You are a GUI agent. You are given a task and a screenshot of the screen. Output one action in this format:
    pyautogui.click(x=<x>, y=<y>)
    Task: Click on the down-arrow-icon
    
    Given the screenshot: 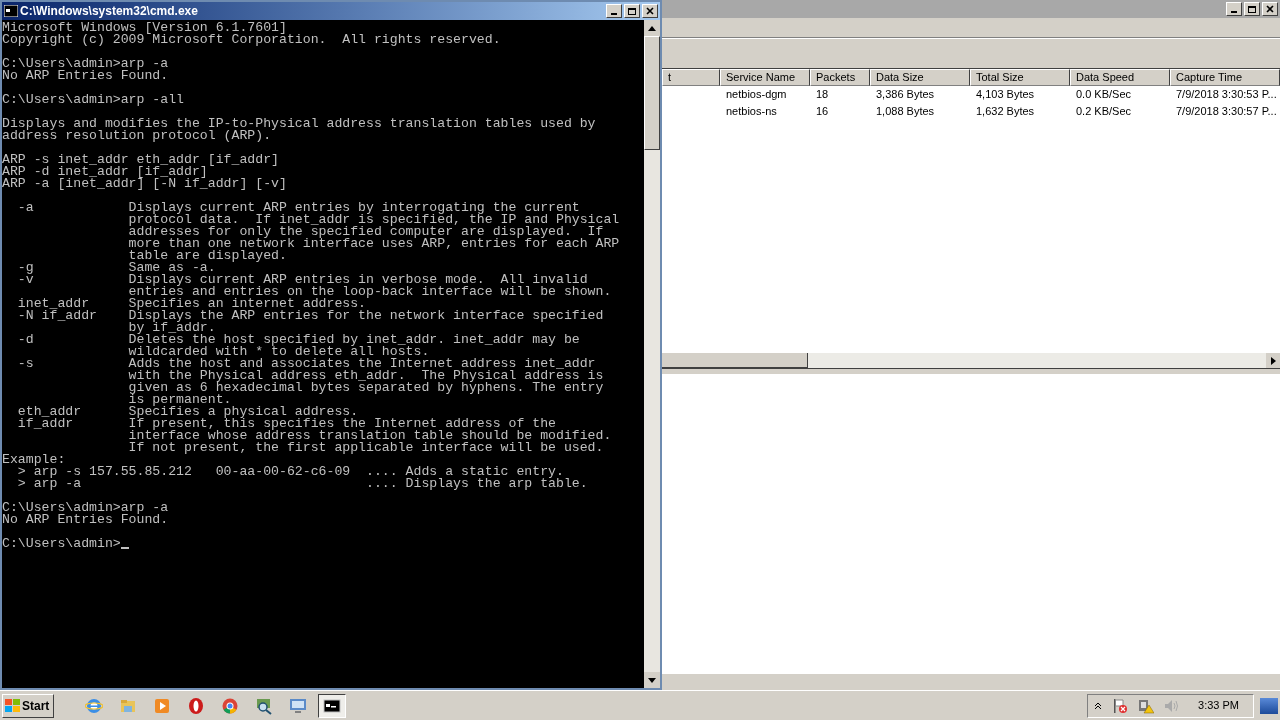 What is the action you would take?
    pyautogui.click(x=652, y=680)
    